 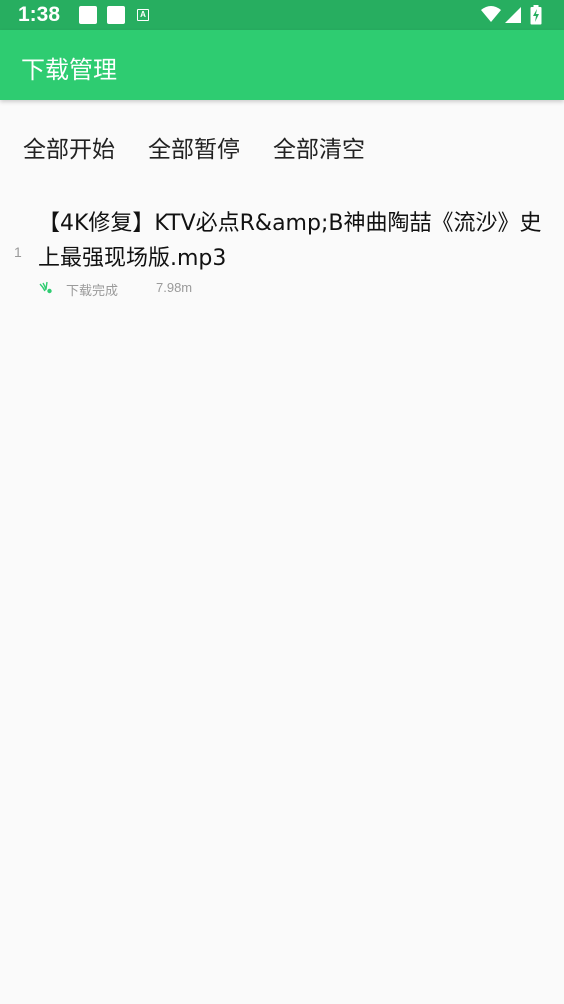 I want to click on status-time: 1:38, so click(x=39, y=14).